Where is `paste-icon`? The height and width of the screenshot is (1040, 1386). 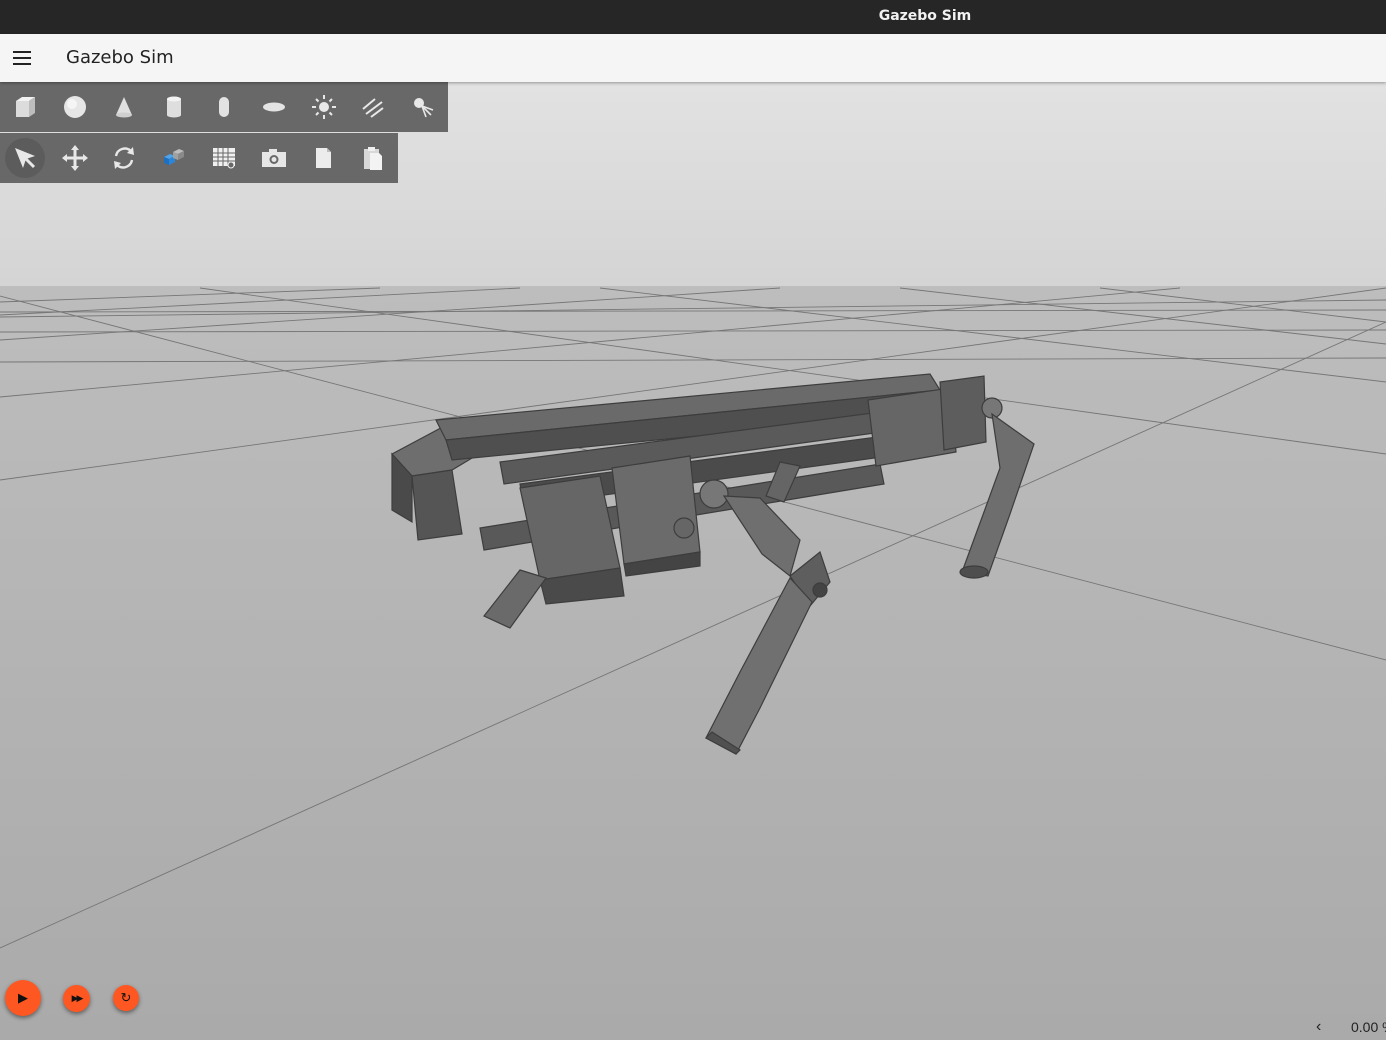 paste-icon is located at coordinates (373, 158).